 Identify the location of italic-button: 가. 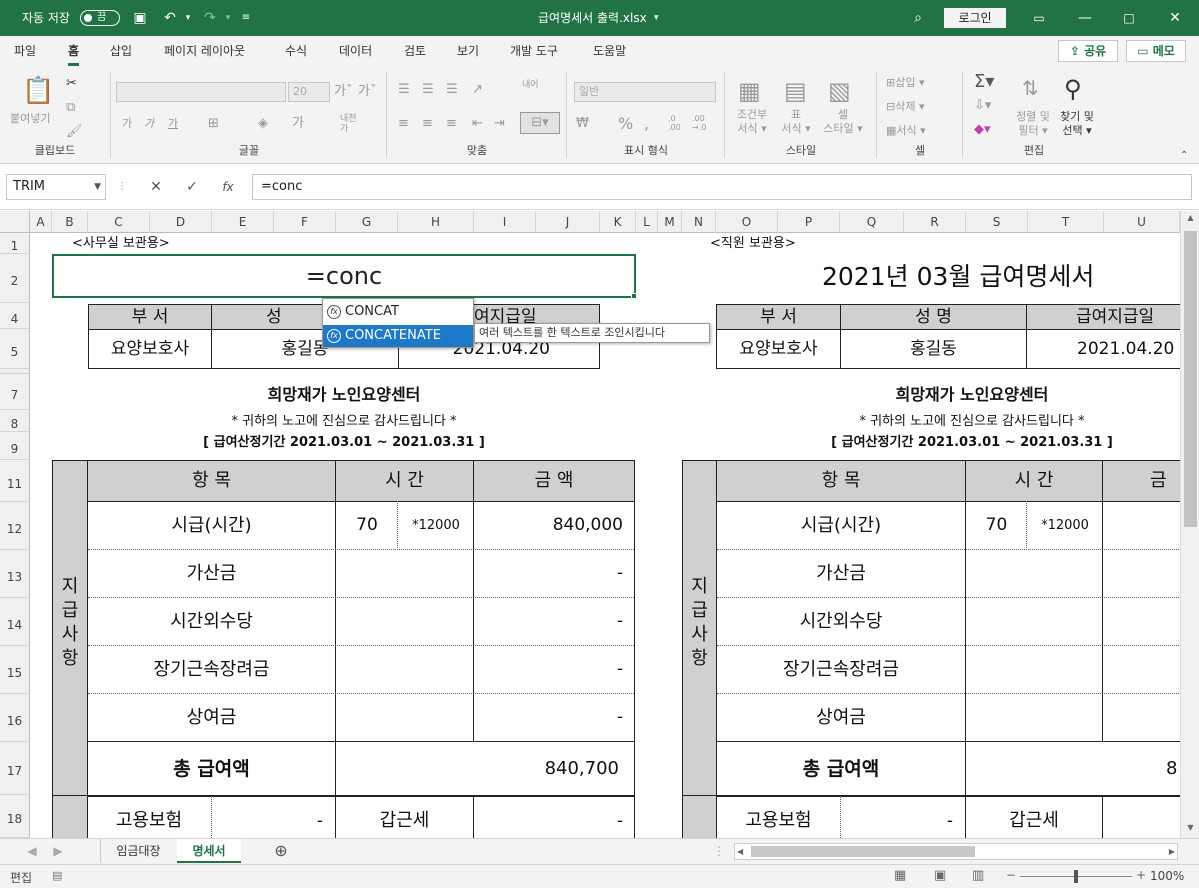
(149, 124).